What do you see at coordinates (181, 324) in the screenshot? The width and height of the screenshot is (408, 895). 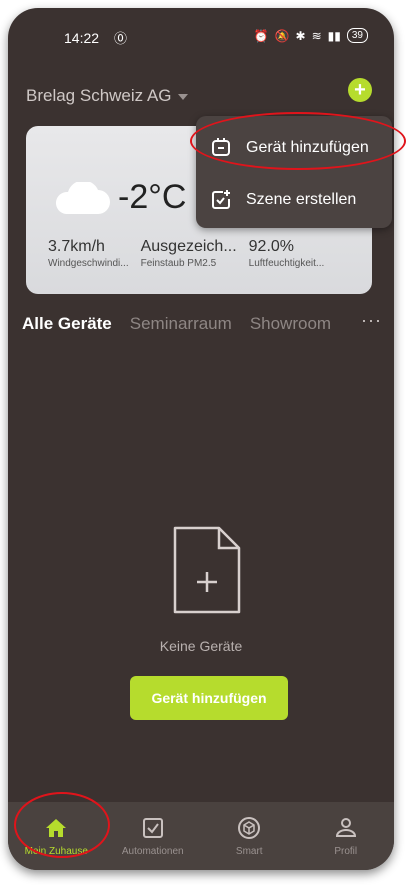 I see `tab-seminarraum: Seminarraum` at bounding box center [181, 324].